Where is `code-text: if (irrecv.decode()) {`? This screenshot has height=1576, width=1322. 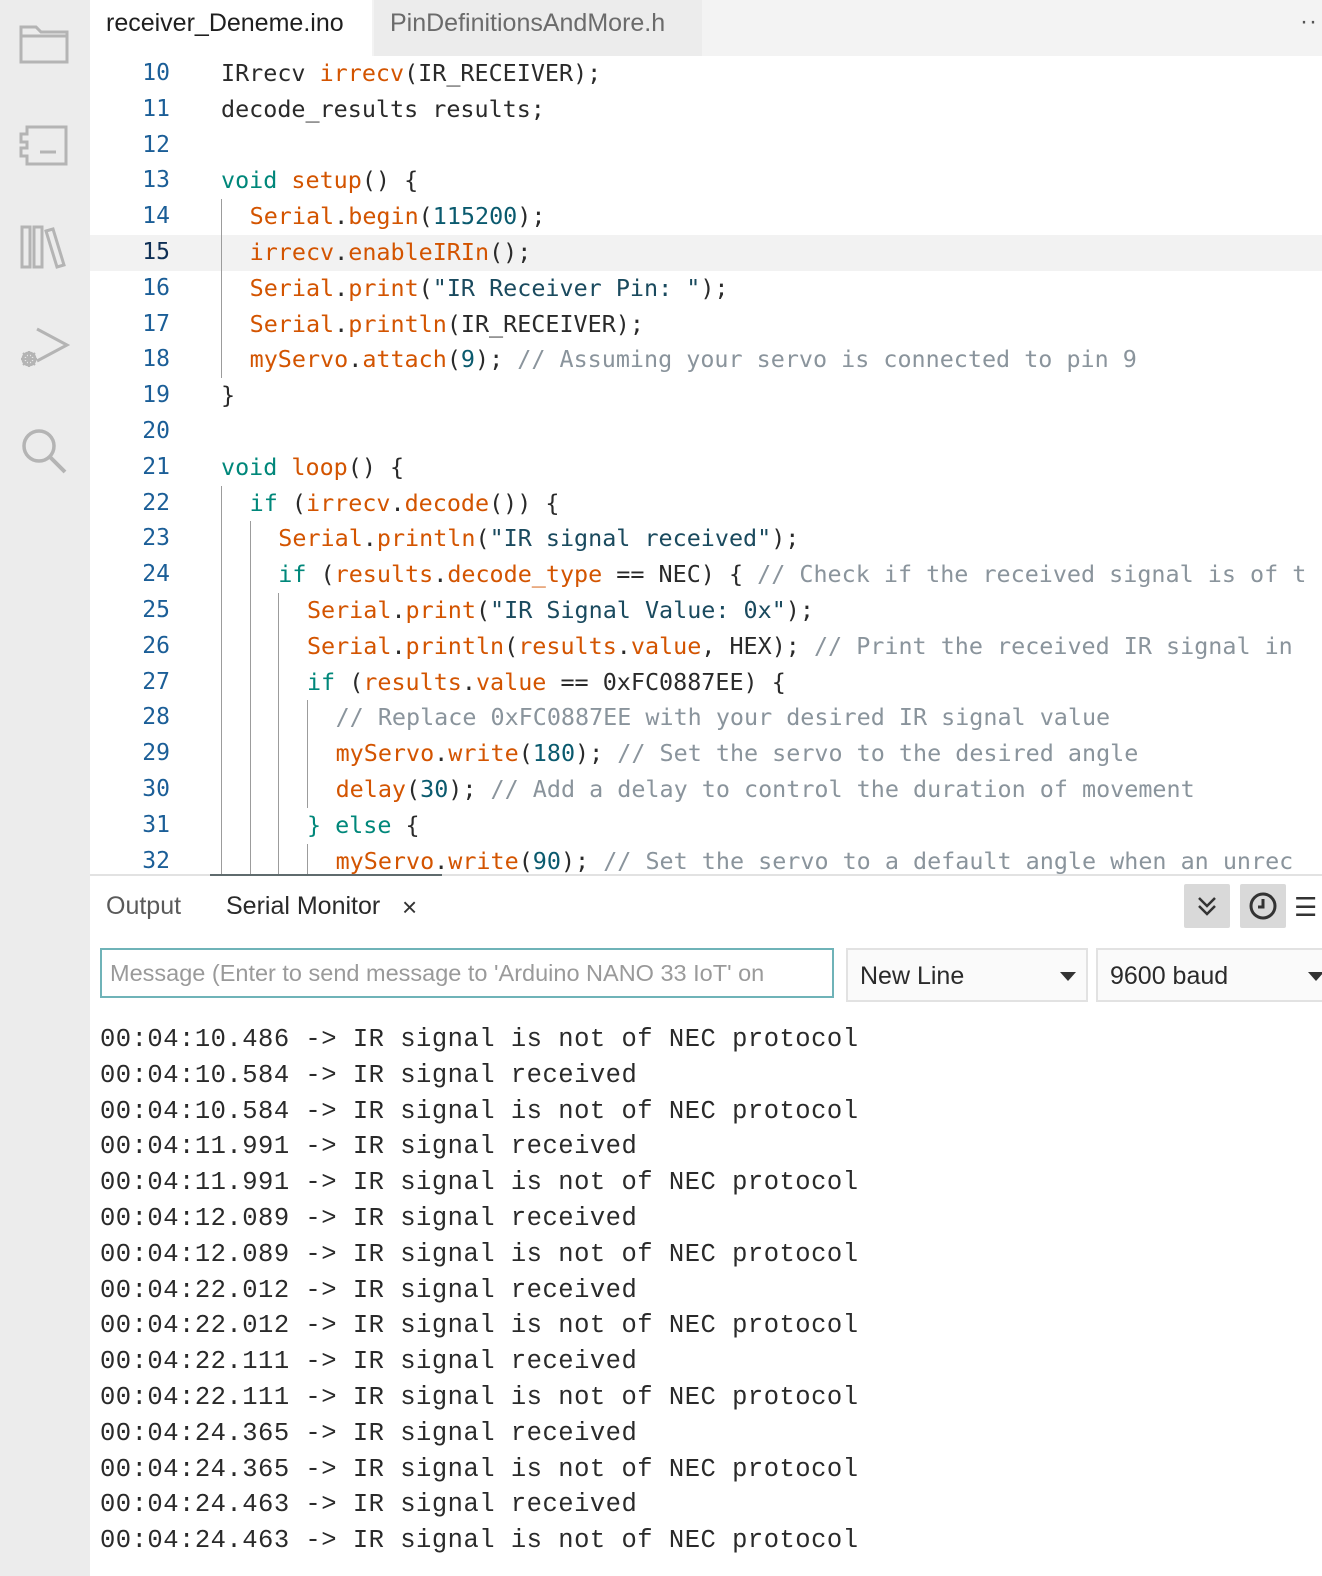
code-text: if (irrecv.decode()) { is located at coordinates (405, 504).